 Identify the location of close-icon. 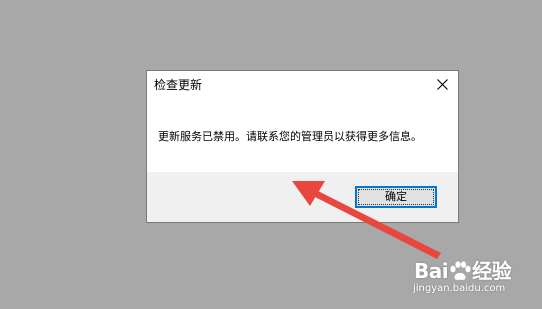
(442, 84).